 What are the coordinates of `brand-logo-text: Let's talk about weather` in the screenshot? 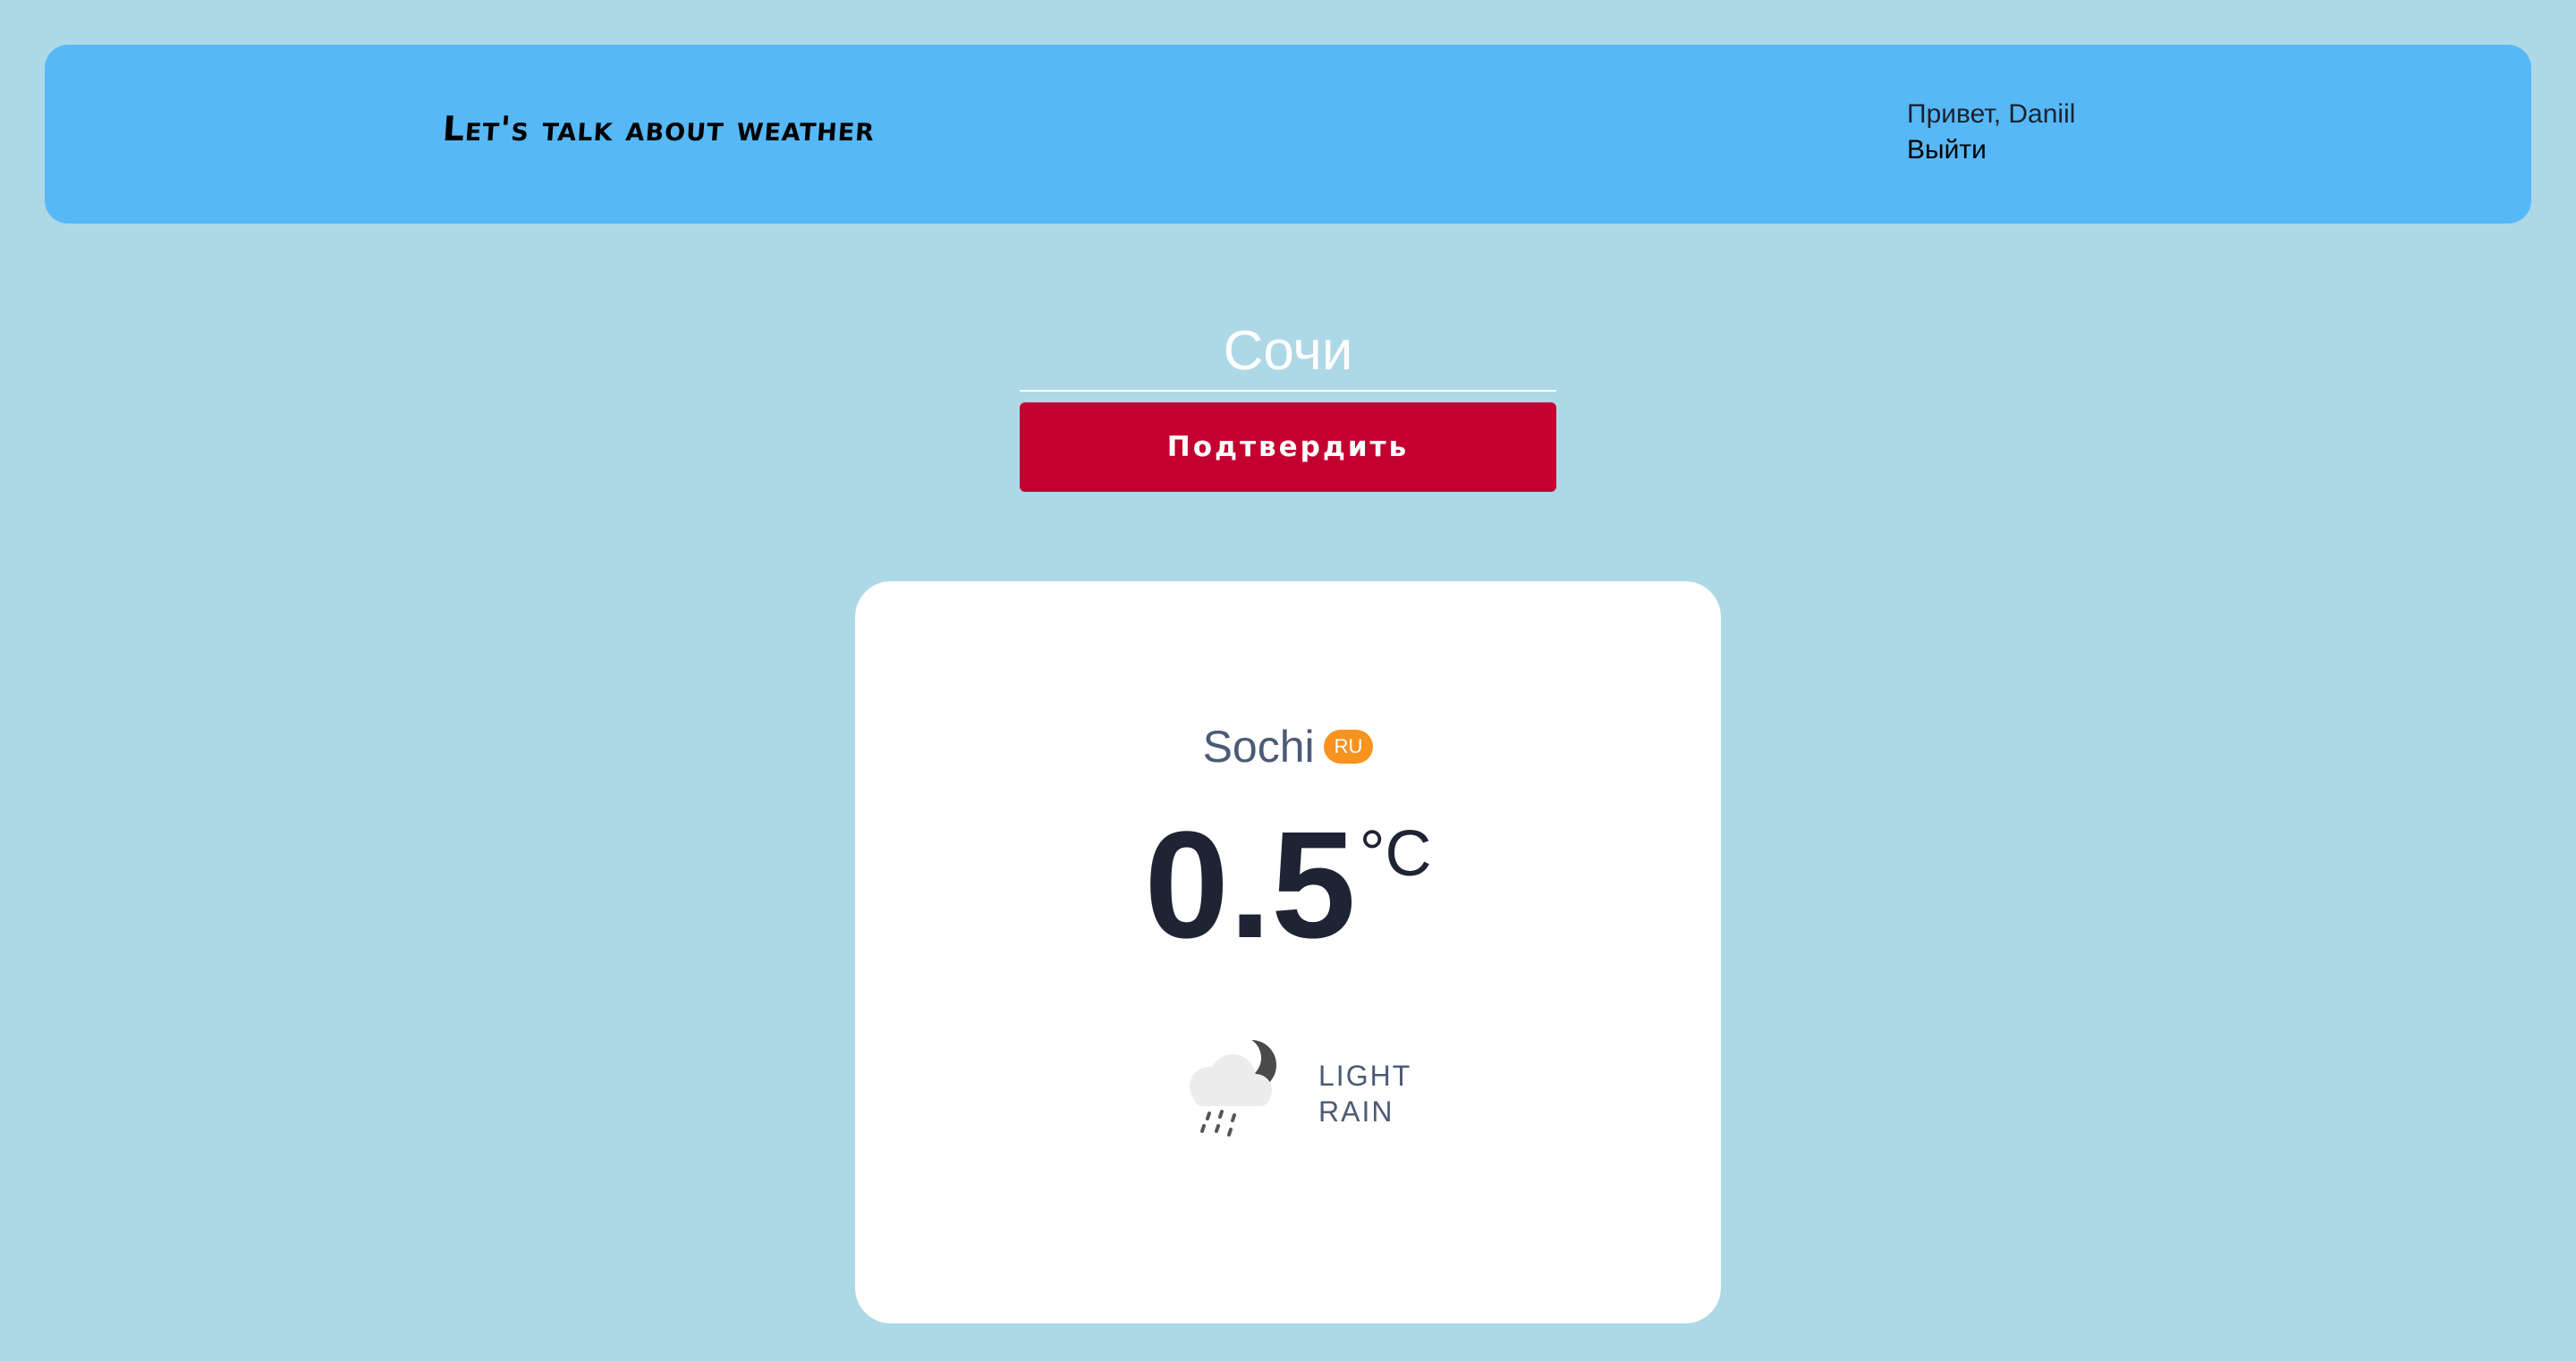 It's located at (659, 128).